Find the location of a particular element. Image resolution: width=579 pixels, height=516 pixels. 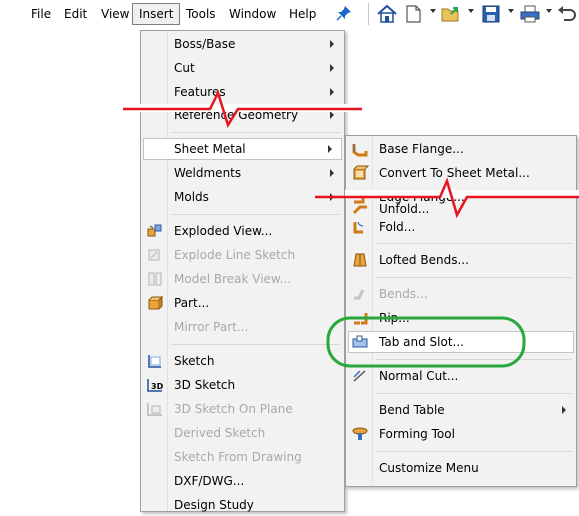

menu-item-derived-sketch: Derived Sketch is located at coordinates (242, 433).